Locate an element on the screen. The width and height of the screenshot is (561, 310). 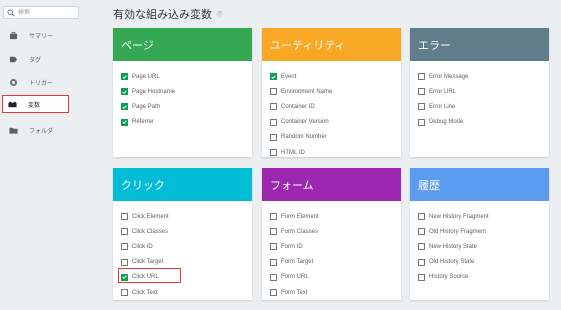
variable-row: Click Text is located at coordinates (186, 292).